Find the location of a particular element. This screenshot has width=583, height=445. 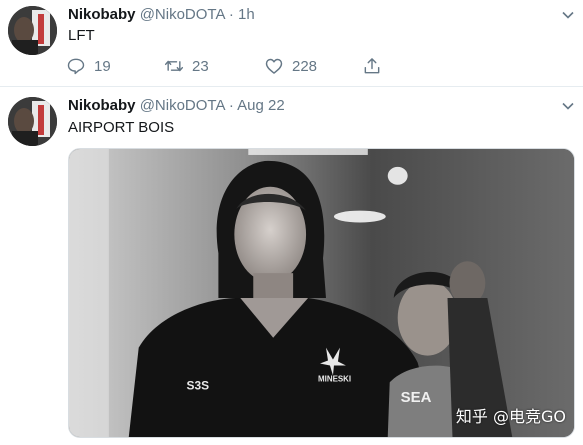

timestamp: Aug 22 is located at coordinates (261, 105).